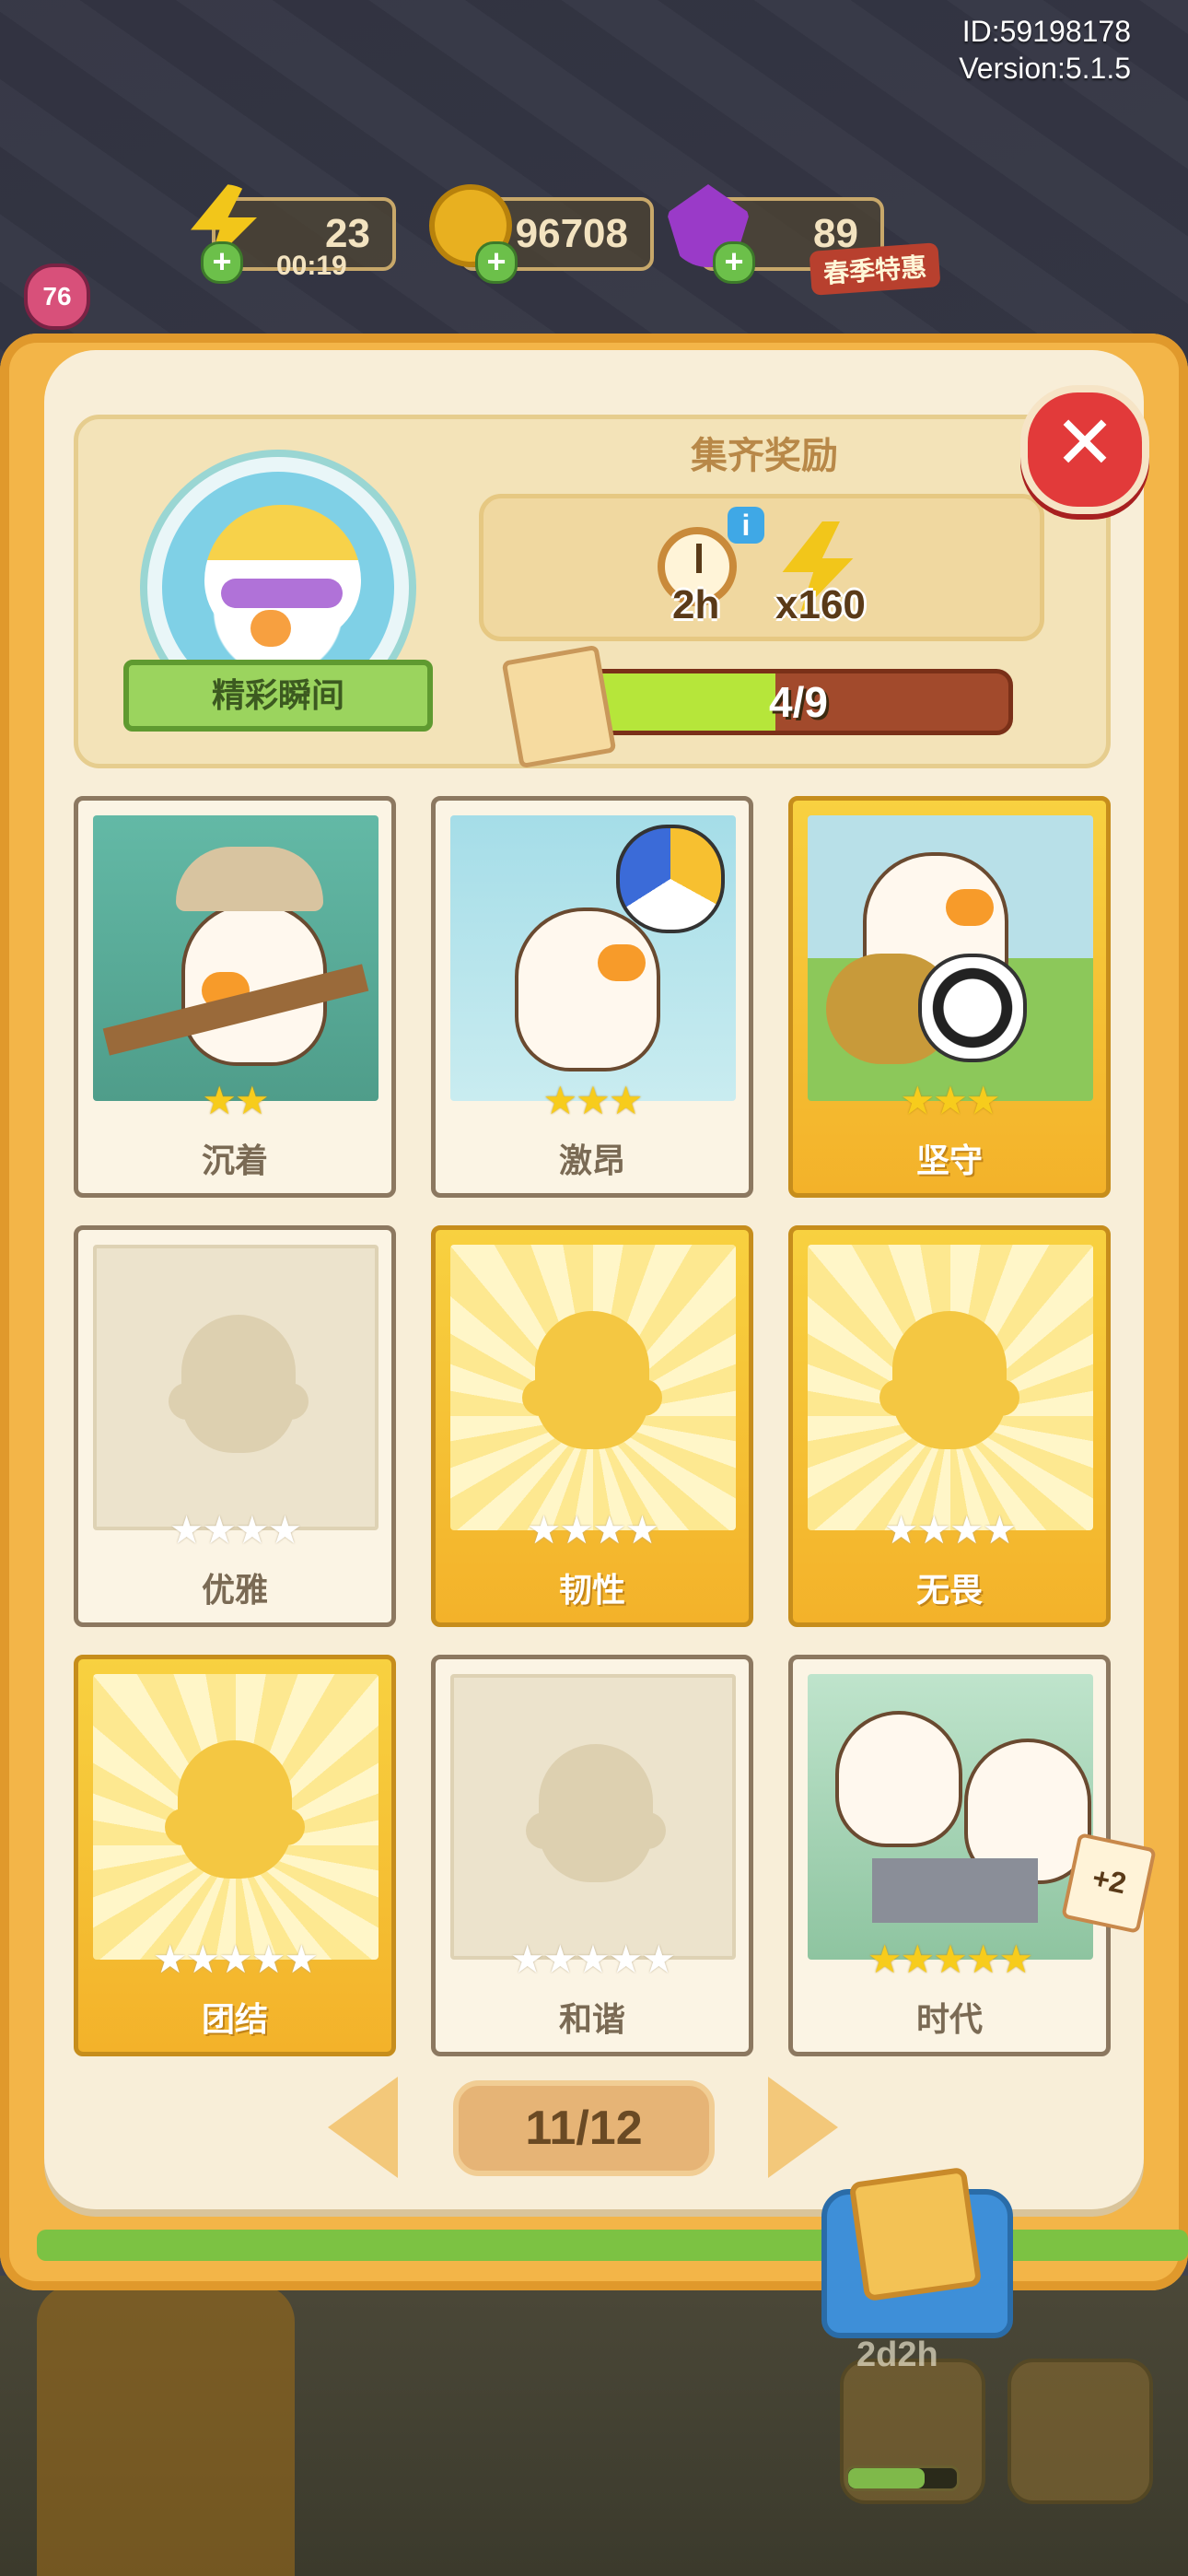 The image size is (1188, 2576). I want to click on progress-label: 4/9, so click(798, 702).